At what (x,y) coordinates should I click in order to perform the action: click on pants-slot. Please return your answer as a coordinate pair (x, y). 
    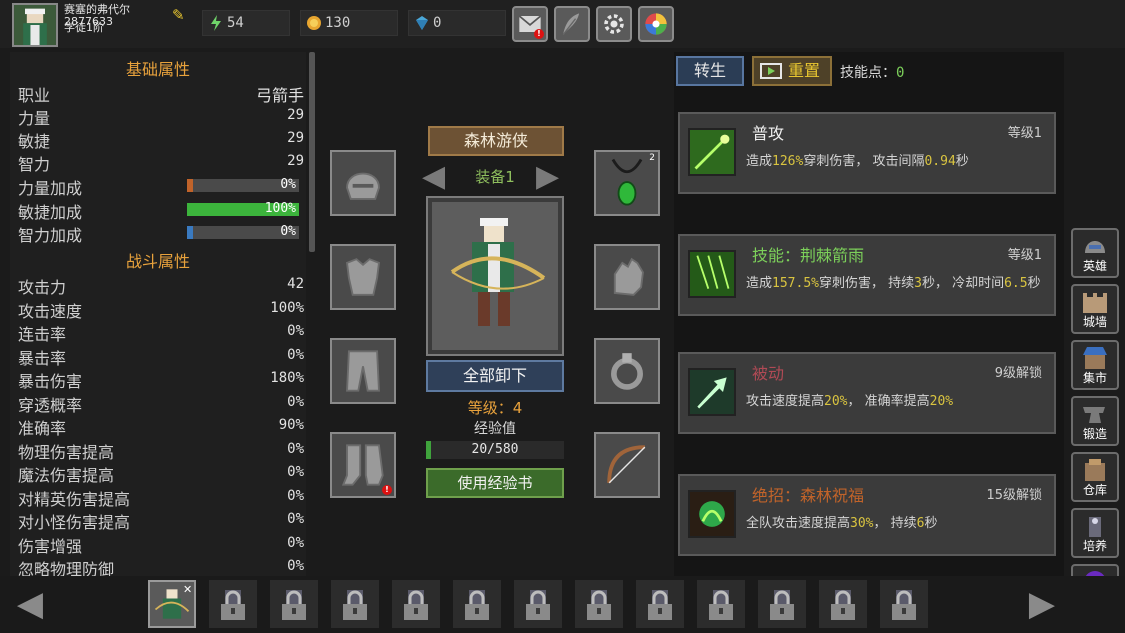
    Looking at the image, I should click on (363, 371).